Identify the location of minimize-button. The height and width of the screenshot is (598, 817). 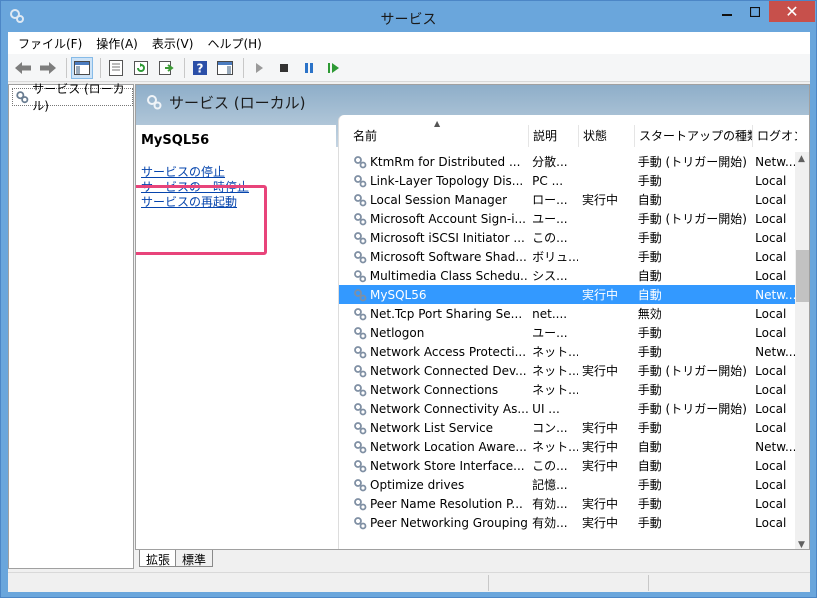
(727, 11).